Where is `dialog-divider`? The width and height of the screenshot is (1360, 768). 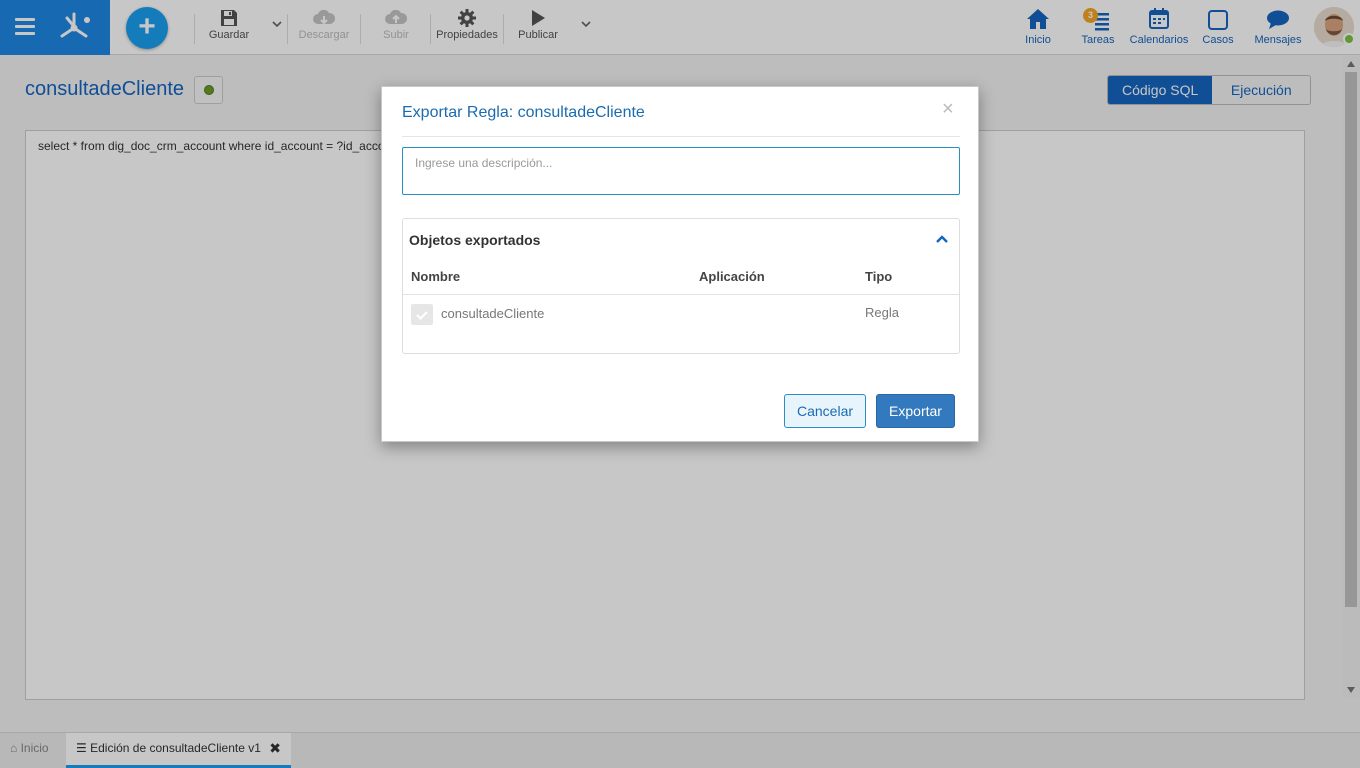 dialog-divider is located at coordinates (681, 136).